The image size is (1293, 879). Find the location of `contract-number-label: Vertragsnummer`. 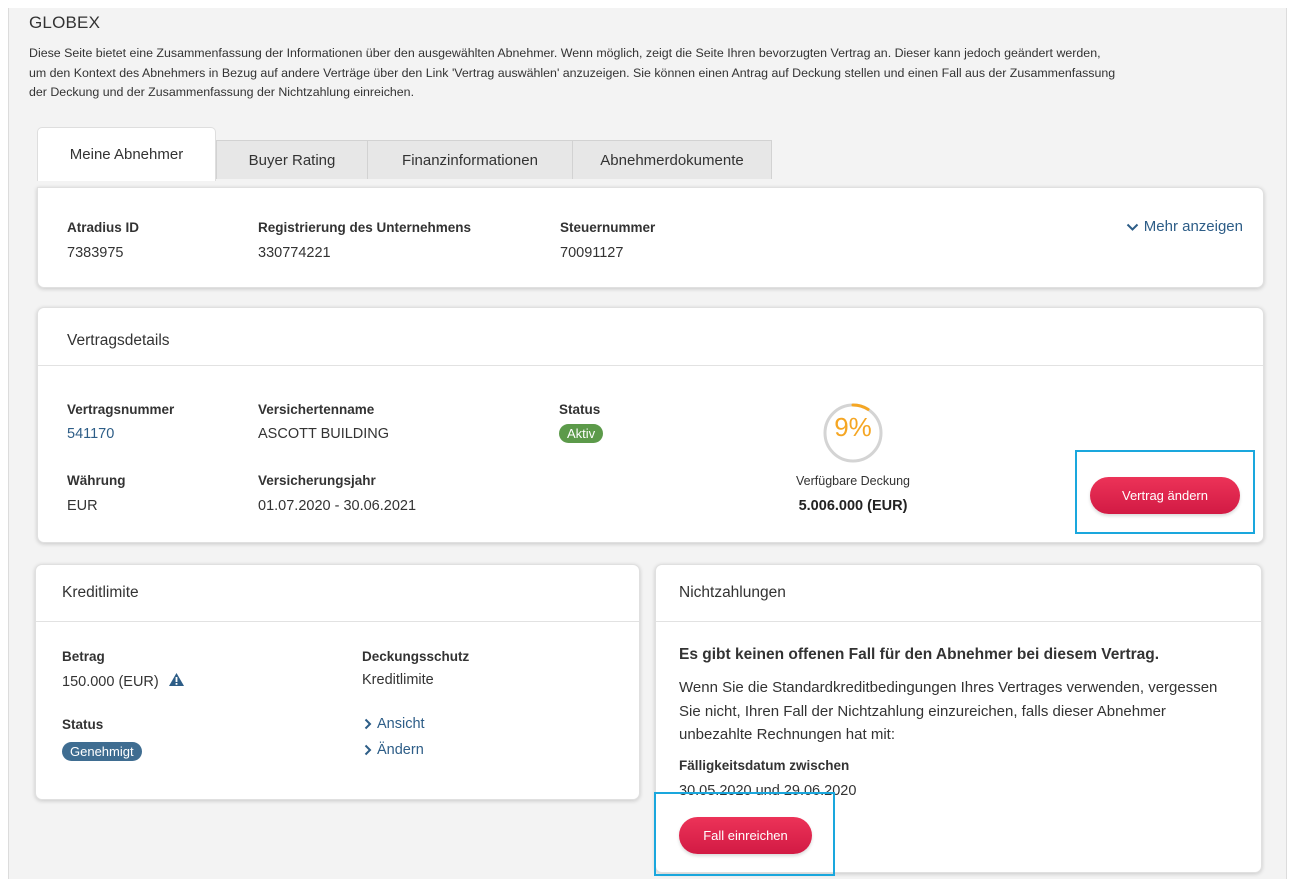

contract-number-label: Vertragsnummer is located at coordinates (121, 409).